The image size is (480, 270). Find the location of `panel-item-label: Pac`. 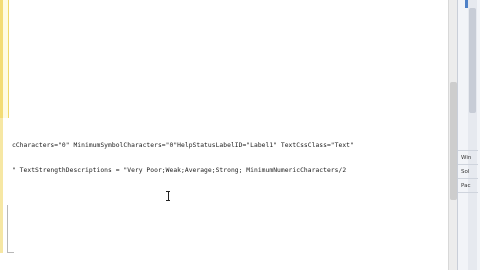

panel-item-label: Pac is located at coordinates (470, 186).